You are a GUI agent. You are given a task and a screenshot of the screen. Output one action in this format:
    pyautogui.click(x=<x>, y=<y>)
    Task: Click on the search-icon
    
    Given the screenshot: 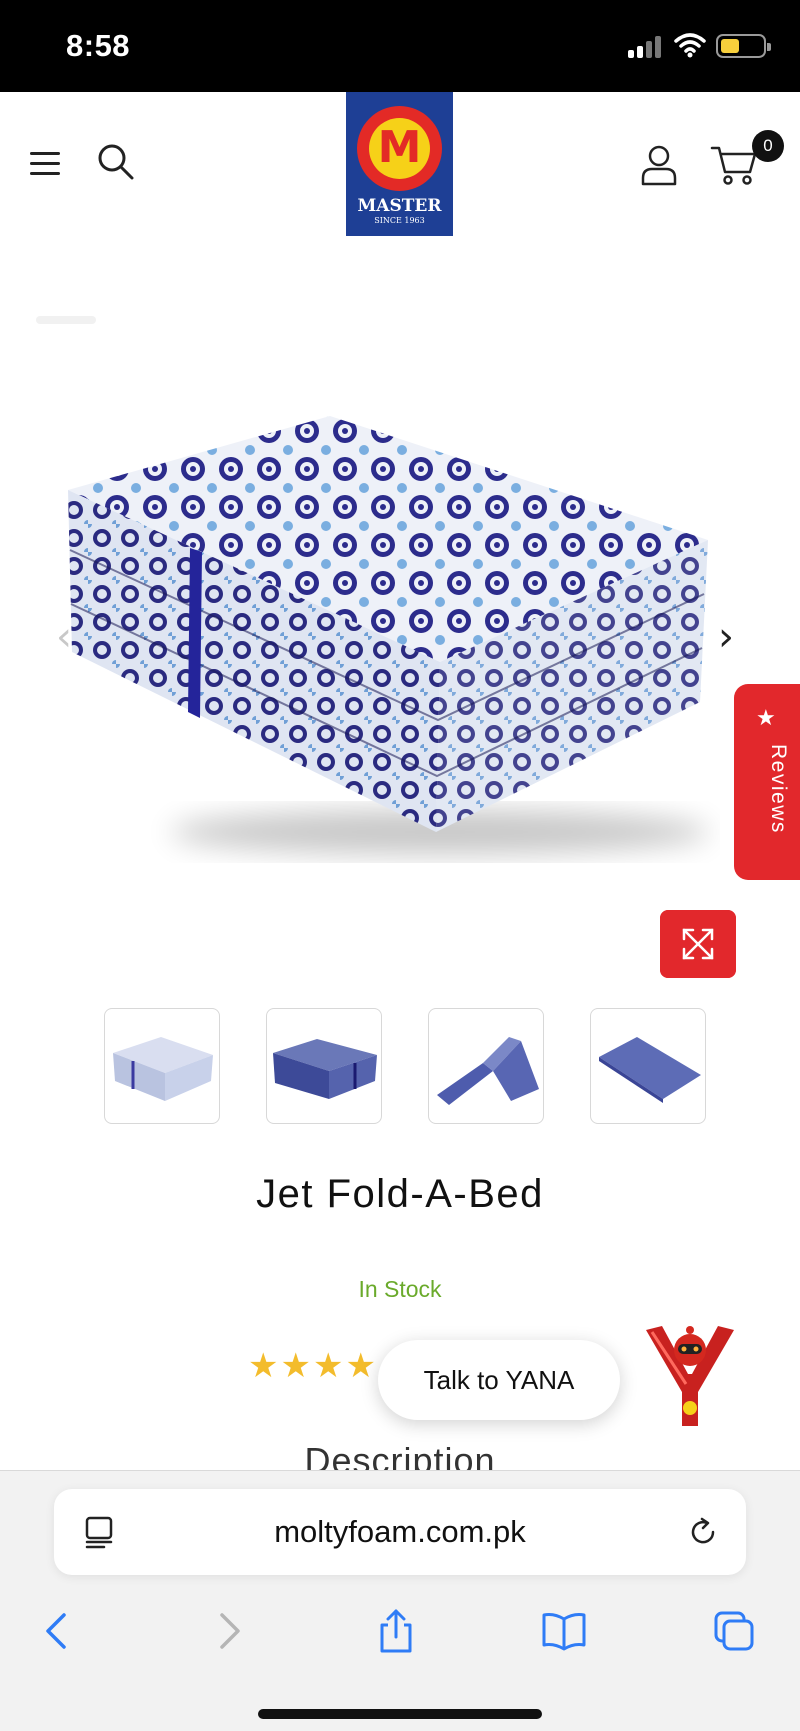 What is the action you would take?
    pyautogui.click(x=116, y=162)
    